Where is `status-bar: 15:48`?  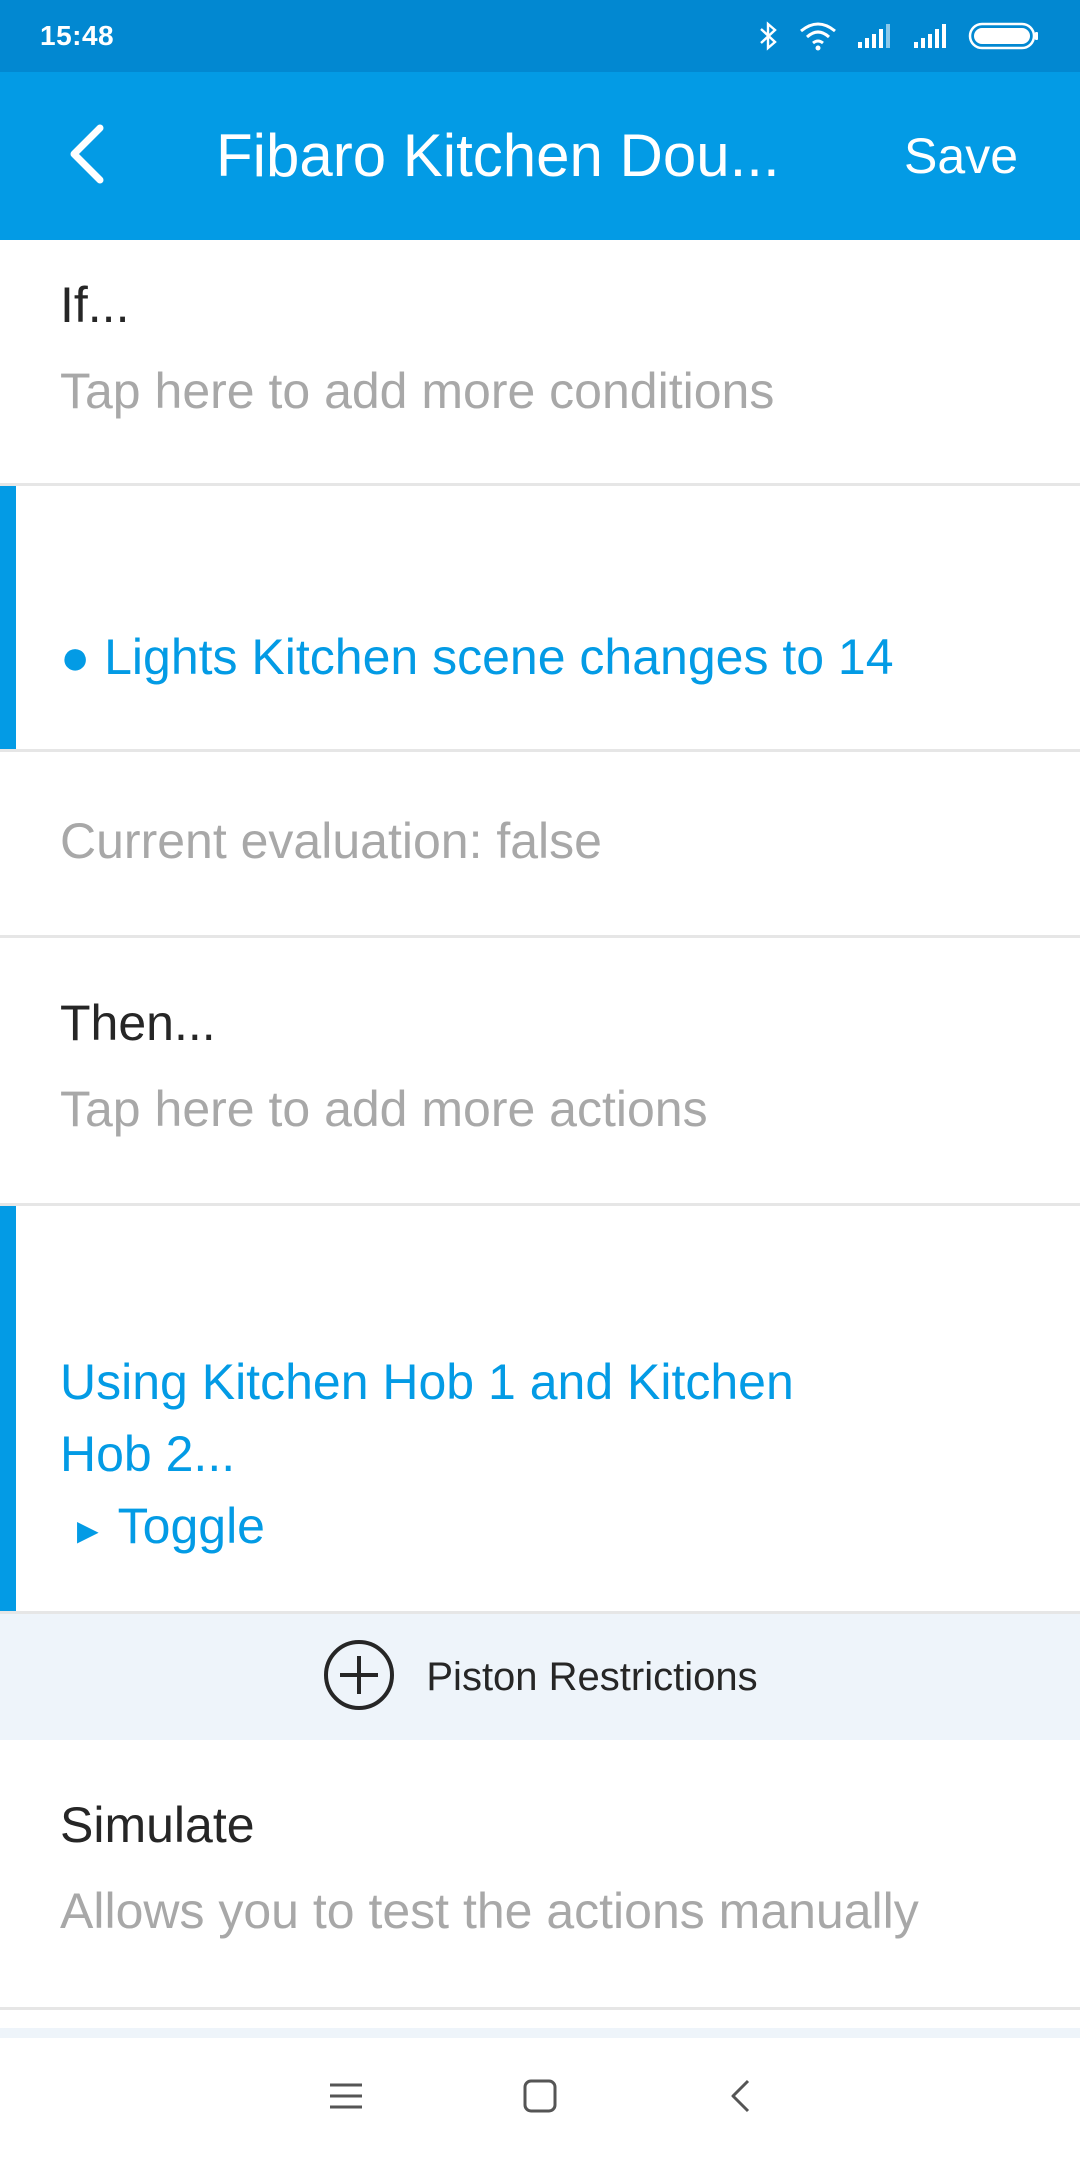
status-bar: 15:48 is located at coordinates (540, 36).